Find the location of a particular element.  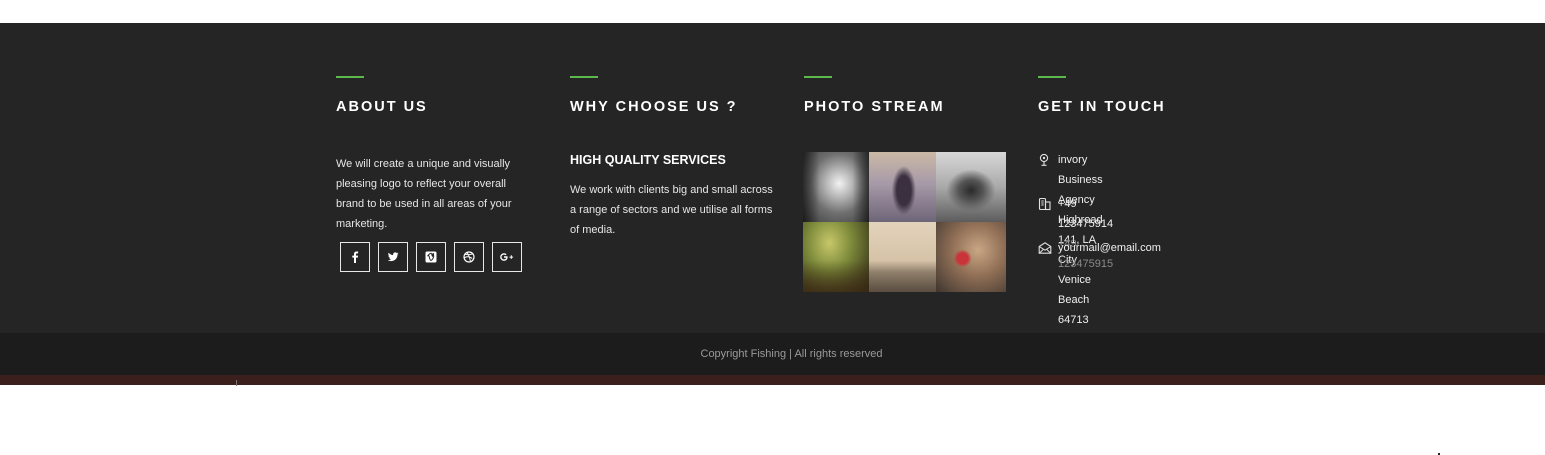

dribbble-icon is located at coordinates (469, 257).